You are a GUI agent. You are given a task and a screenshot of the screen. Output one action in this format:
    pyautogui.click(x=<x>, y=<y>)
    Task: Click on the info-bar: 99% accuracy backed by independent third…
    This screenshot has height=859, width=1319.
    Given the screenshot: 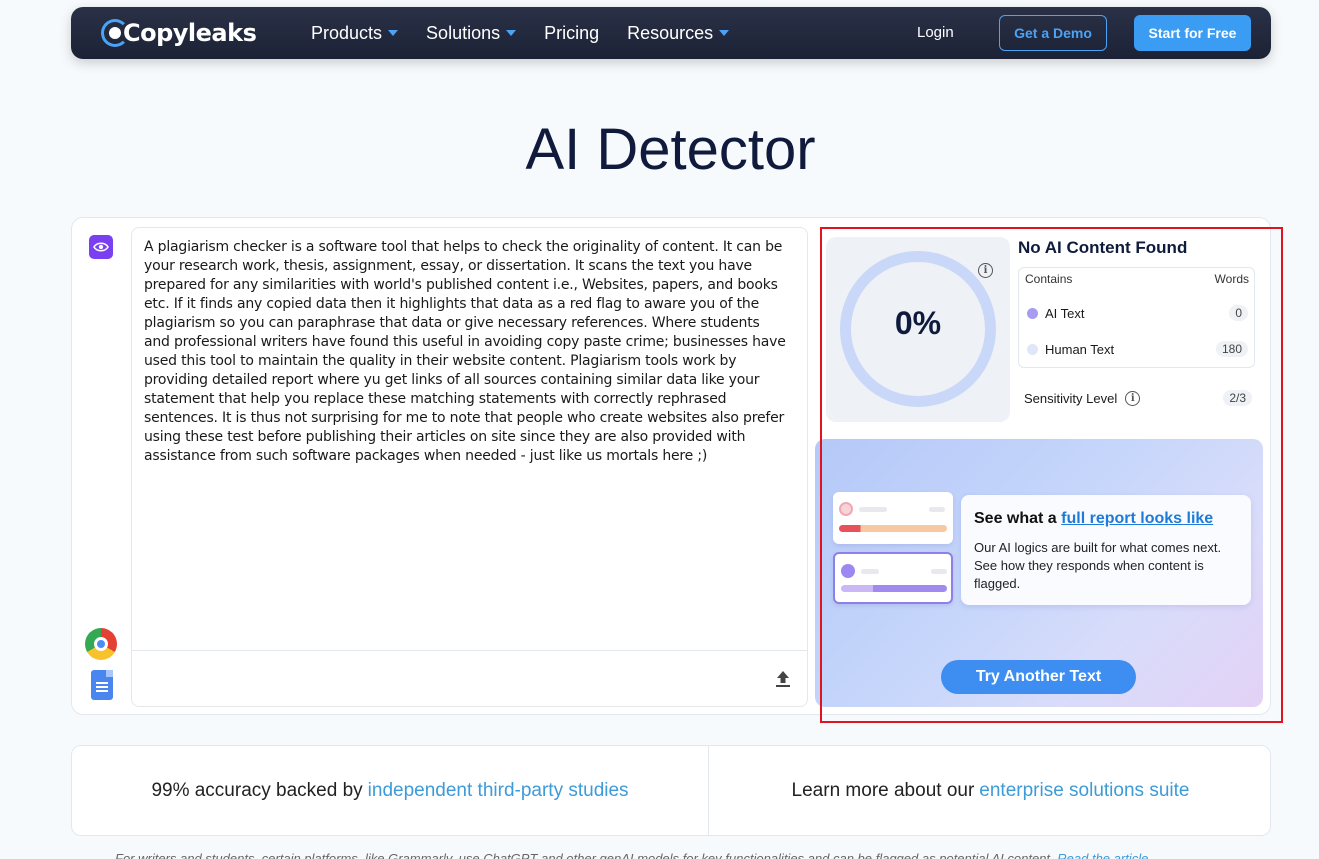 What is the action you would take?
    pyautogui.click(x=671, y=790)
    